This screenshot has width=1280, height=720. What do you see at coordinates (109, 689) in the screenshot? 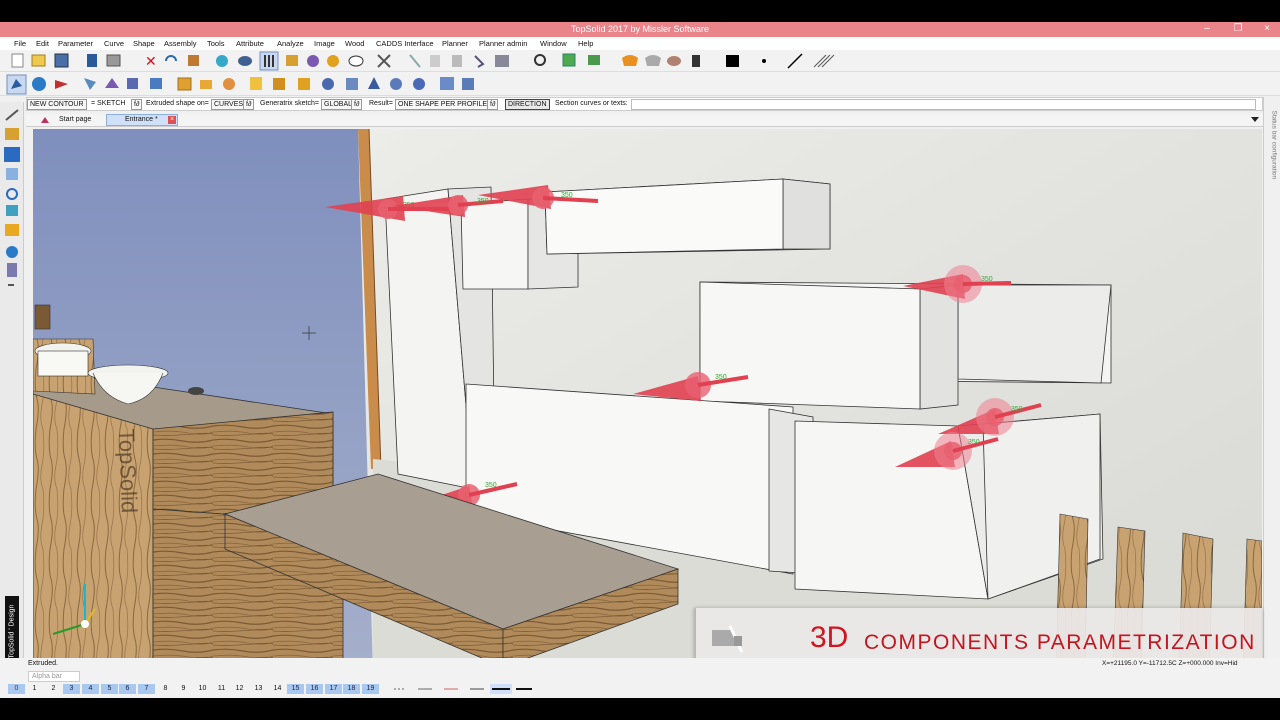
I see `layer-5: 5` at bounding box center [109, 689].